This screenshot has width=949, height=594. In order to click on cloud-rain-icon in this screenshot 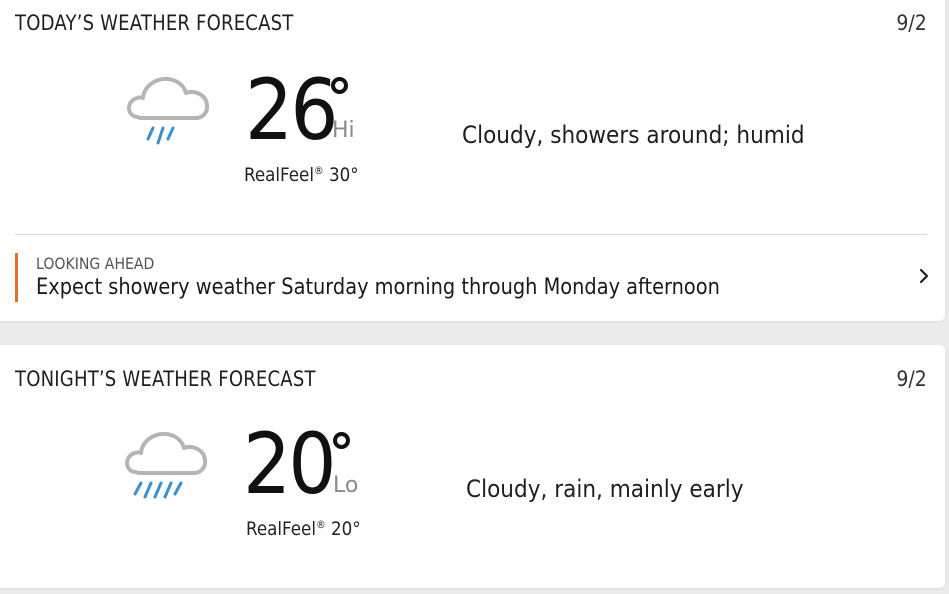, I will do `click(166, 469)`.